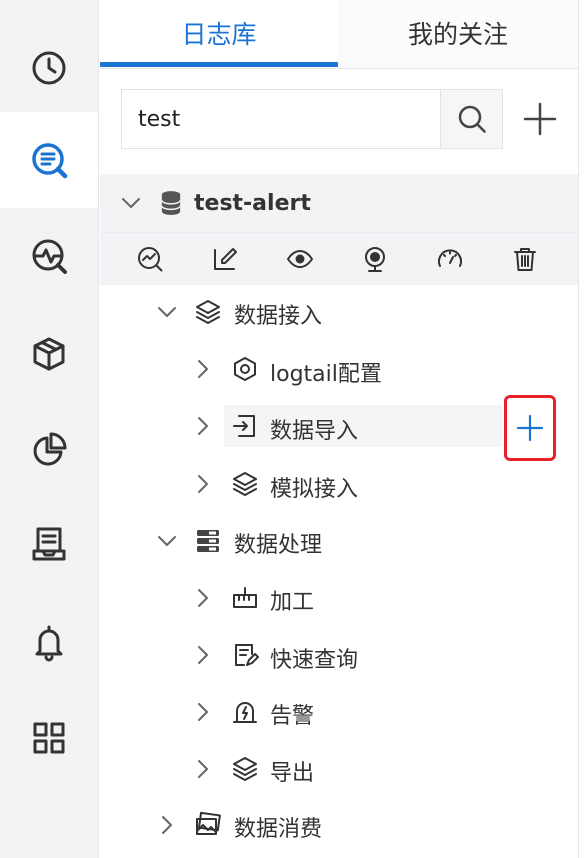 The width and height of the screenshot is (586, 858). I want to click on tree-node-process: 数据处理, so click(339, 541).